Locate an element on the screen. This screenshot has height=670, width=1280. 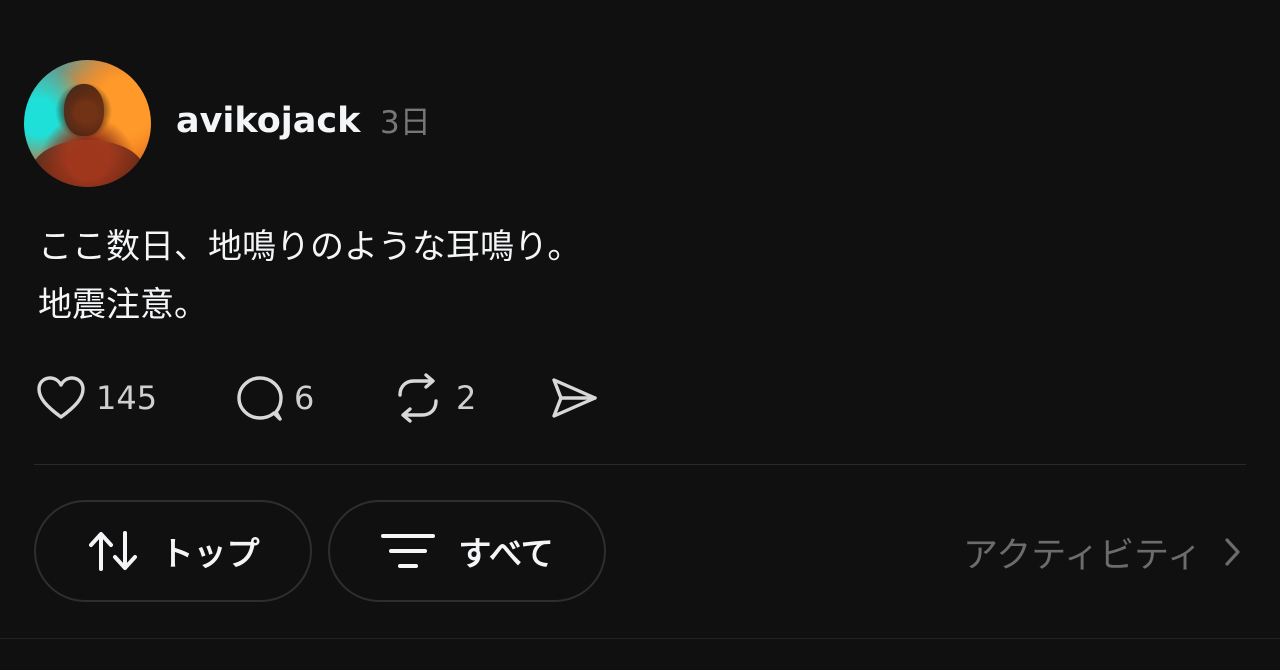
comment-icon is located at coordinates (260, 398).